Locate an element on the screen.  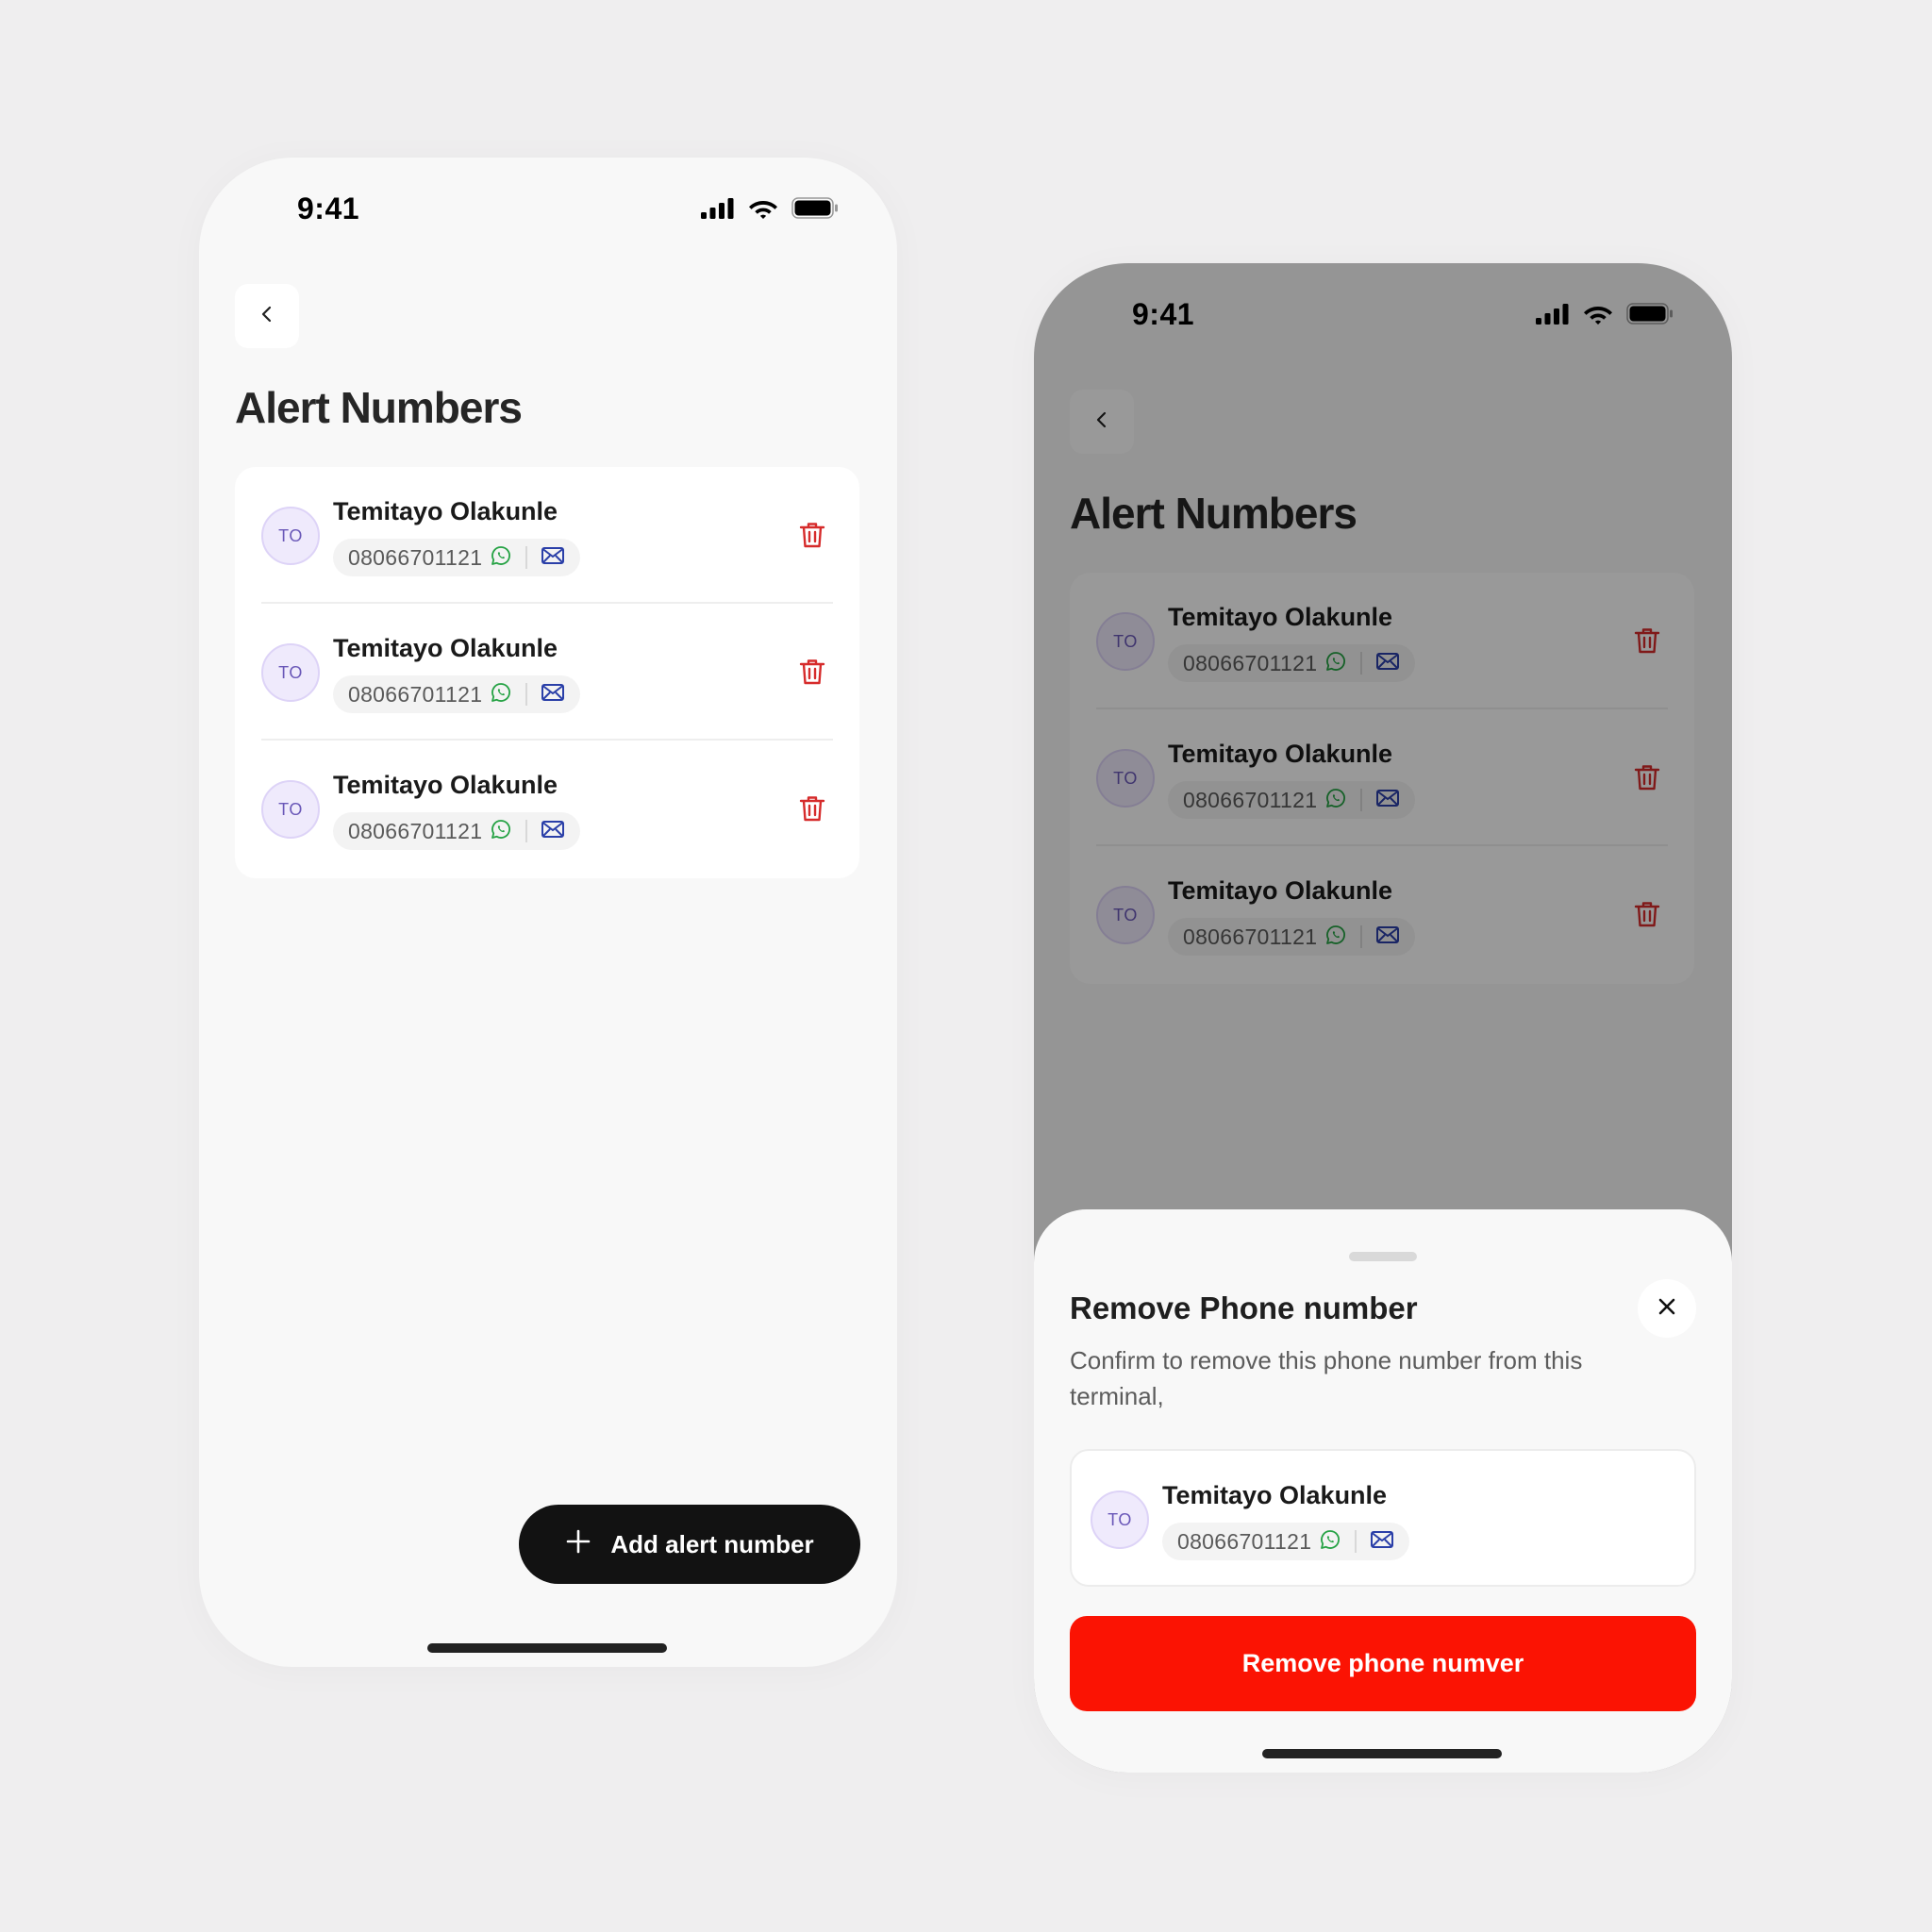
page-title: Alert Numbers is located at coordinates (379, 407).